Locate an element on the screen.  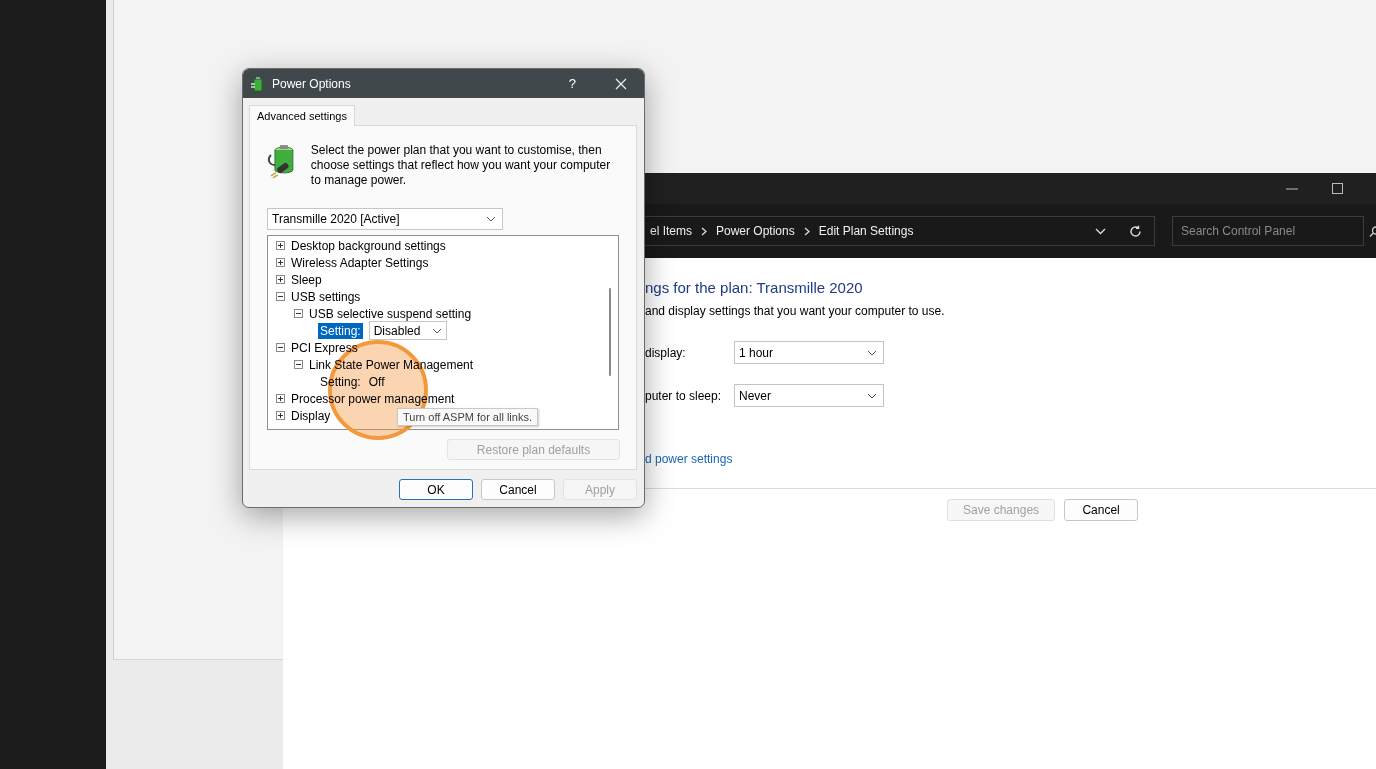
breadcrumb-item: Edit Plan Settings is located at coordinates (866, 231).